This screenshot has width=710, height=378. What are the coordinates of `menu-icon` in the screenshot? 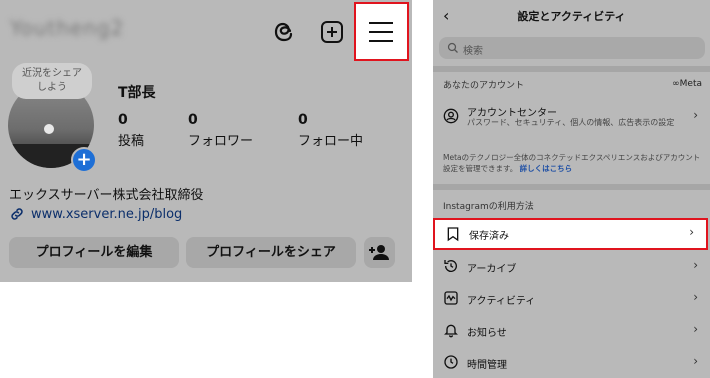 It's located at (381, 23).